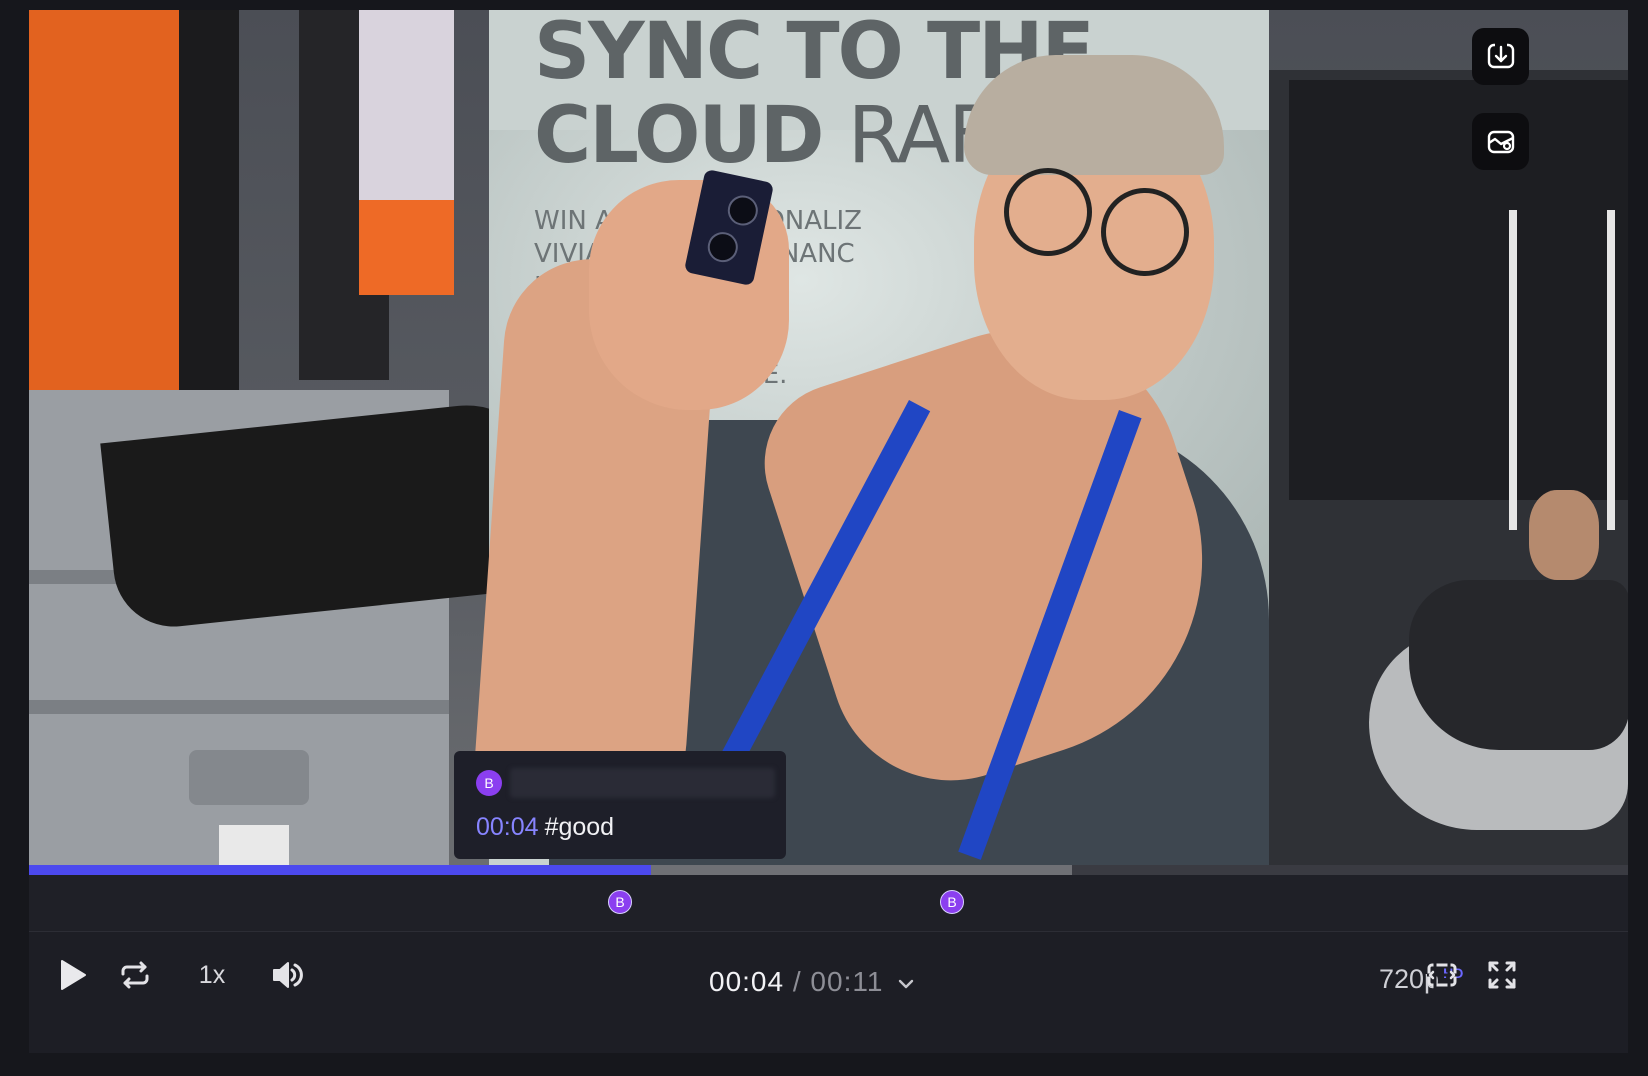 The image size is (1648, 1076). I want to click on progress-played, so click(340, 870).